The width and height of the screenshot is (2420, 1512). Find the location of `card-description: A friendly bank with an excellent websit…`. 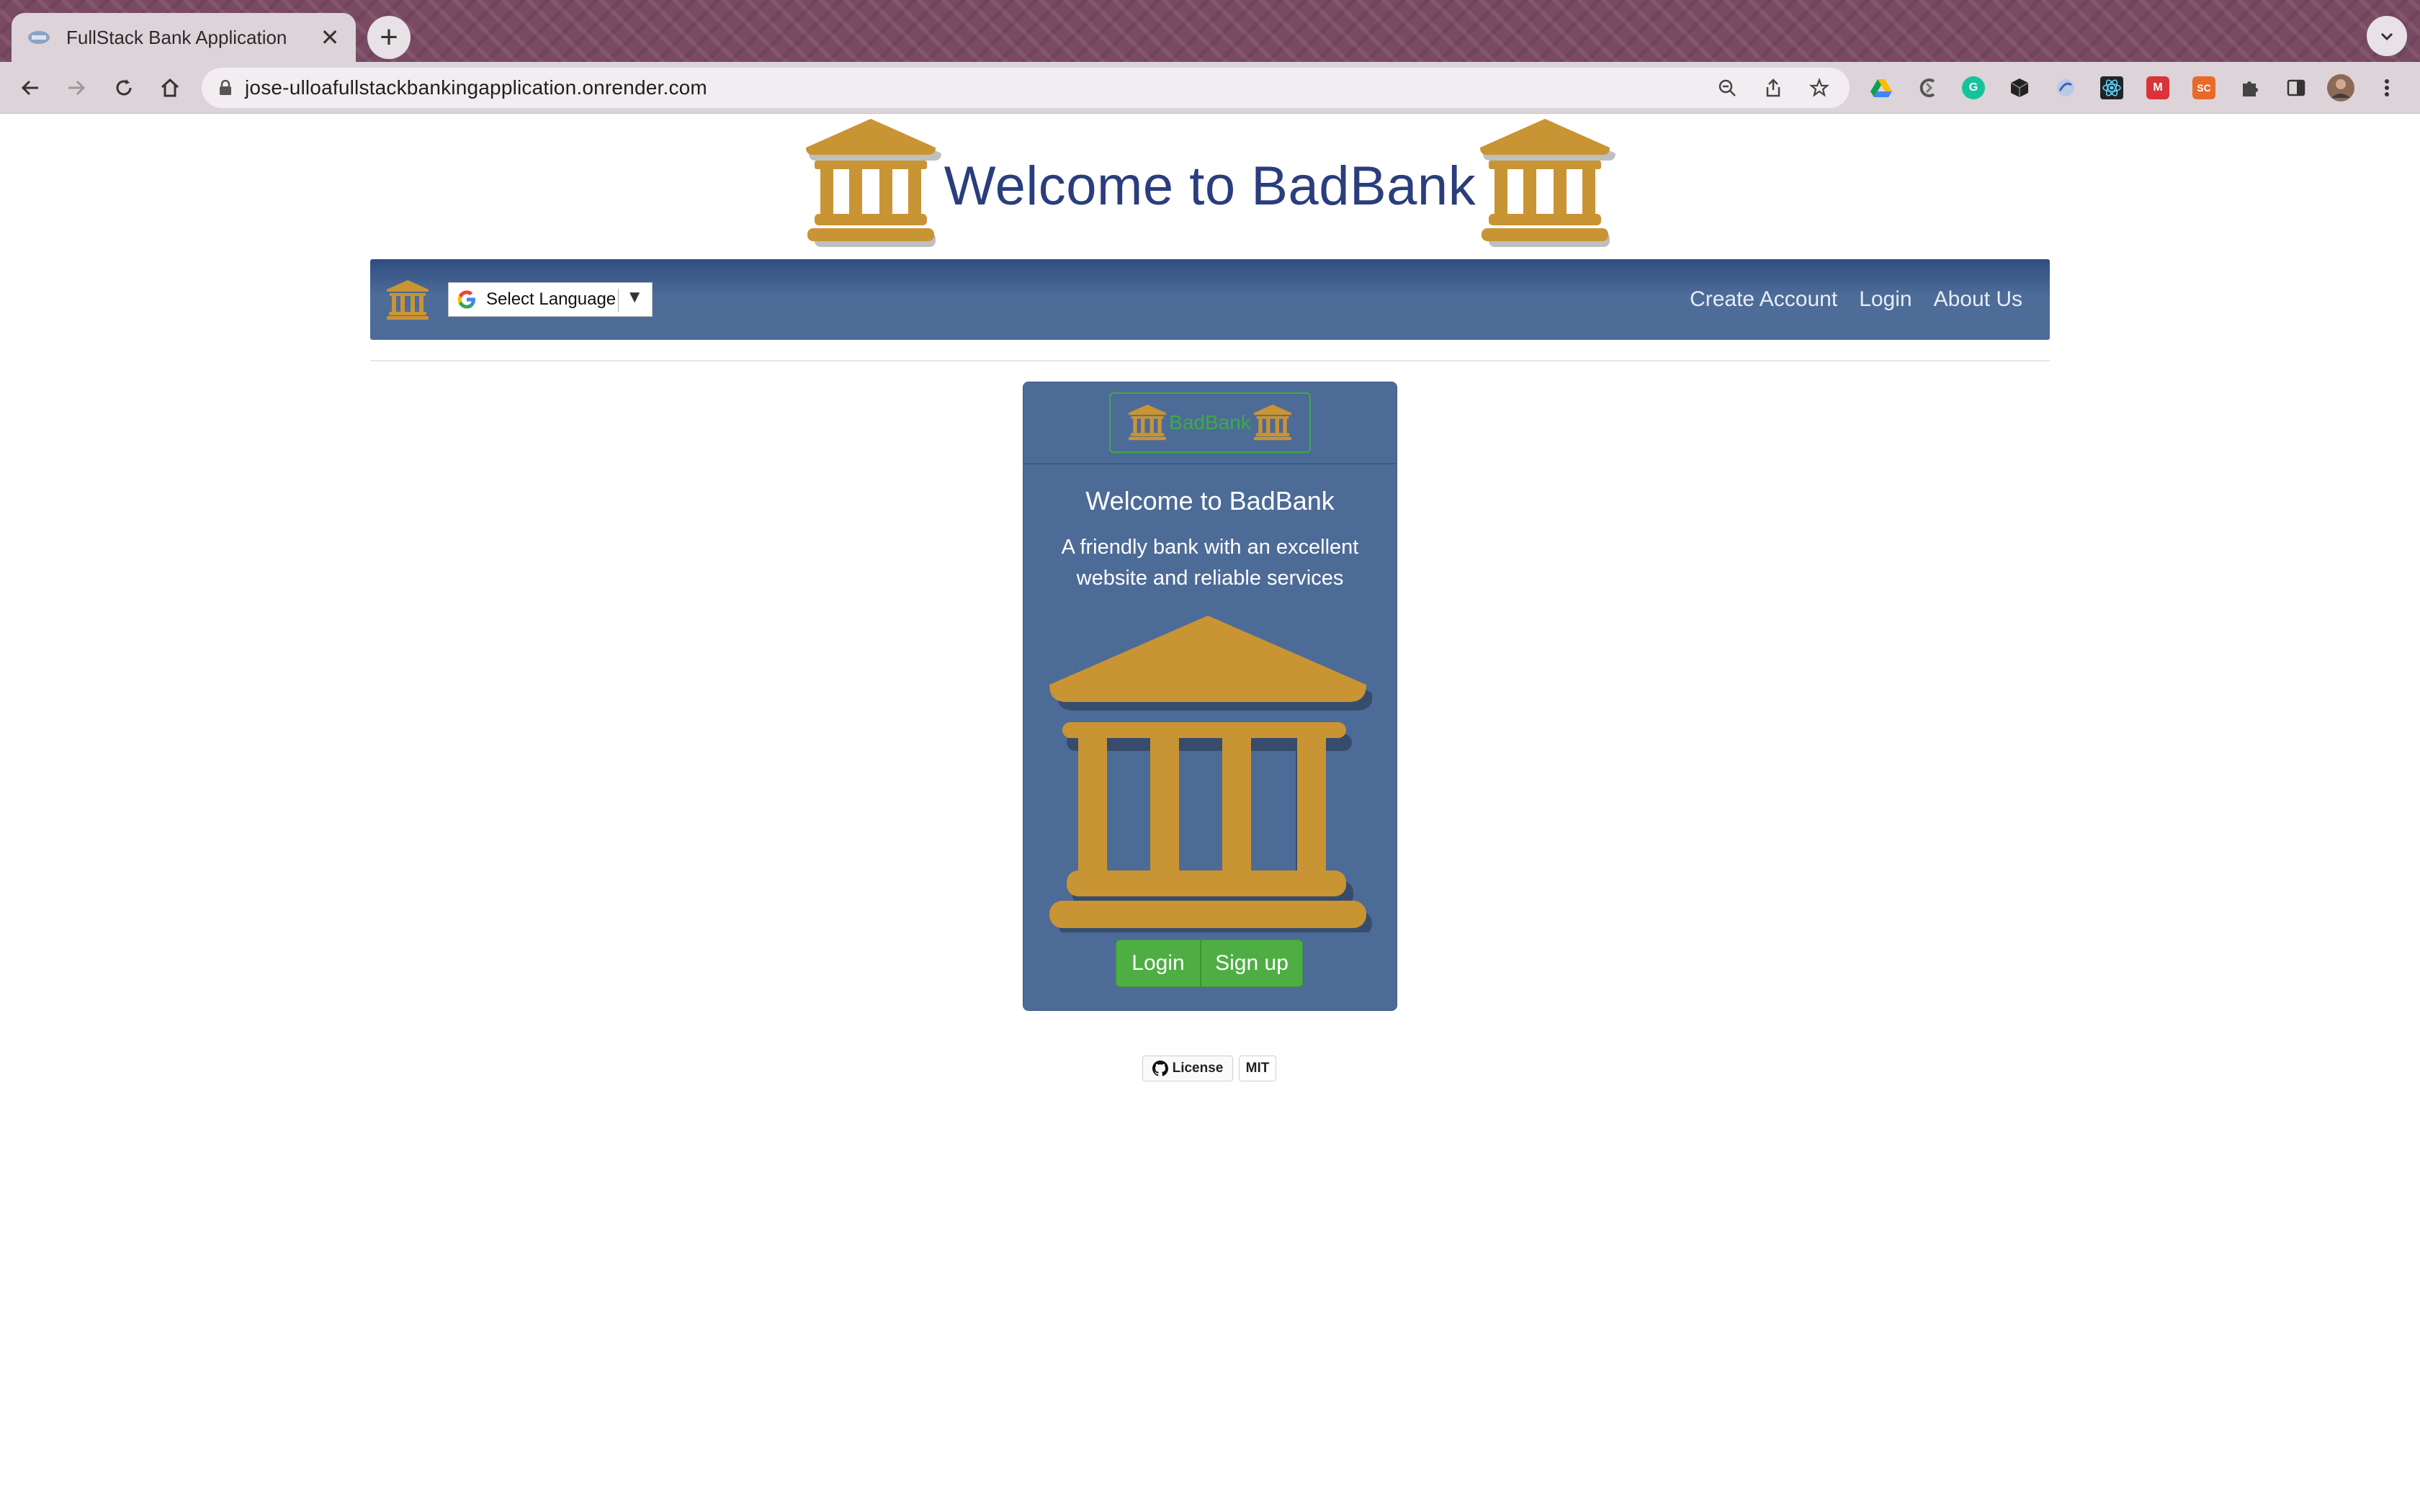

card-description: A friendly bank with an excellent websit… is located at coordinates (1210, 563).